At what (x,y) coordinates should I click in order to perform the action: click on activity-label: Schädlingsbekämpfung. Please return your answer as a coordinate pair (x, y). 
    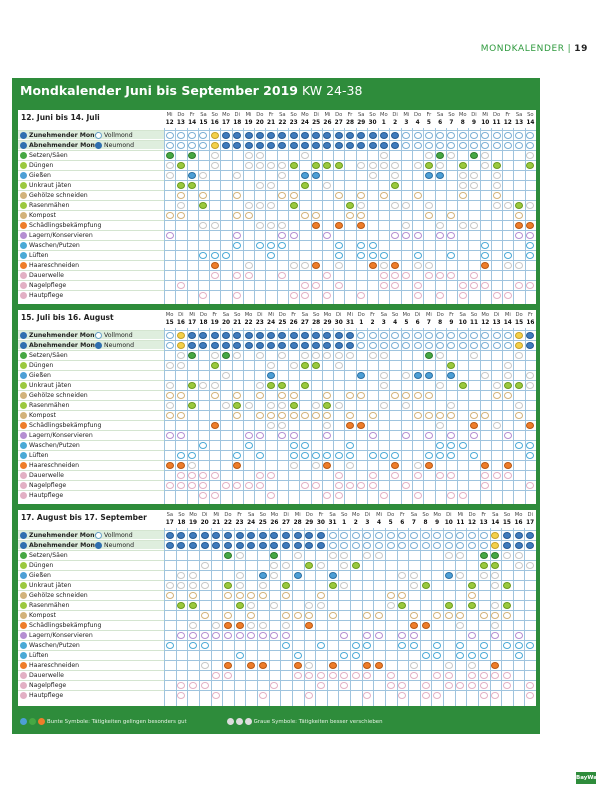
    Looking at the image, I should click on (65, 425).